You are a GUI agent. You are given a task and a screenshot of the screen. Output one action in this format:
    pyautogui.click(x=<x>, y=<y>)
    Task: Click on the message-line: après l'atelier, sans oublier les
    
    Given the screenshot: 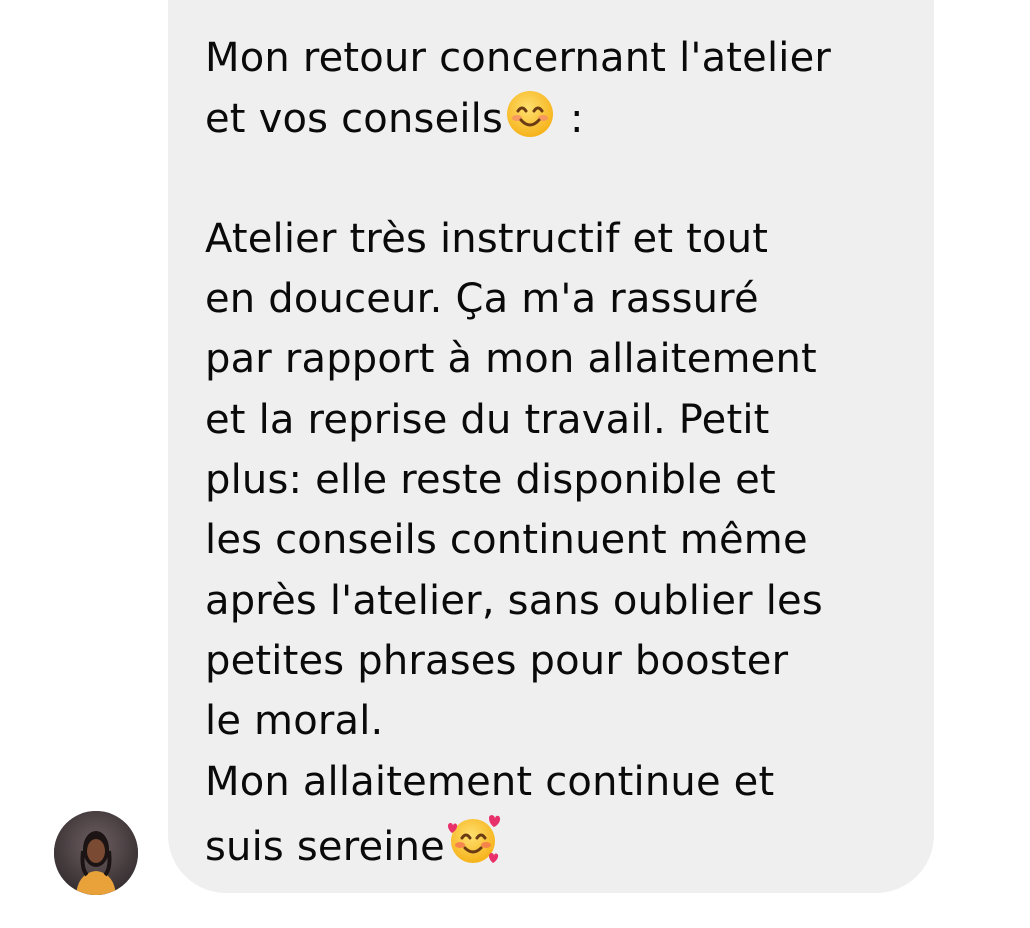 What is the action you would take?
    pyautogui.click(x=514, y=600)
    